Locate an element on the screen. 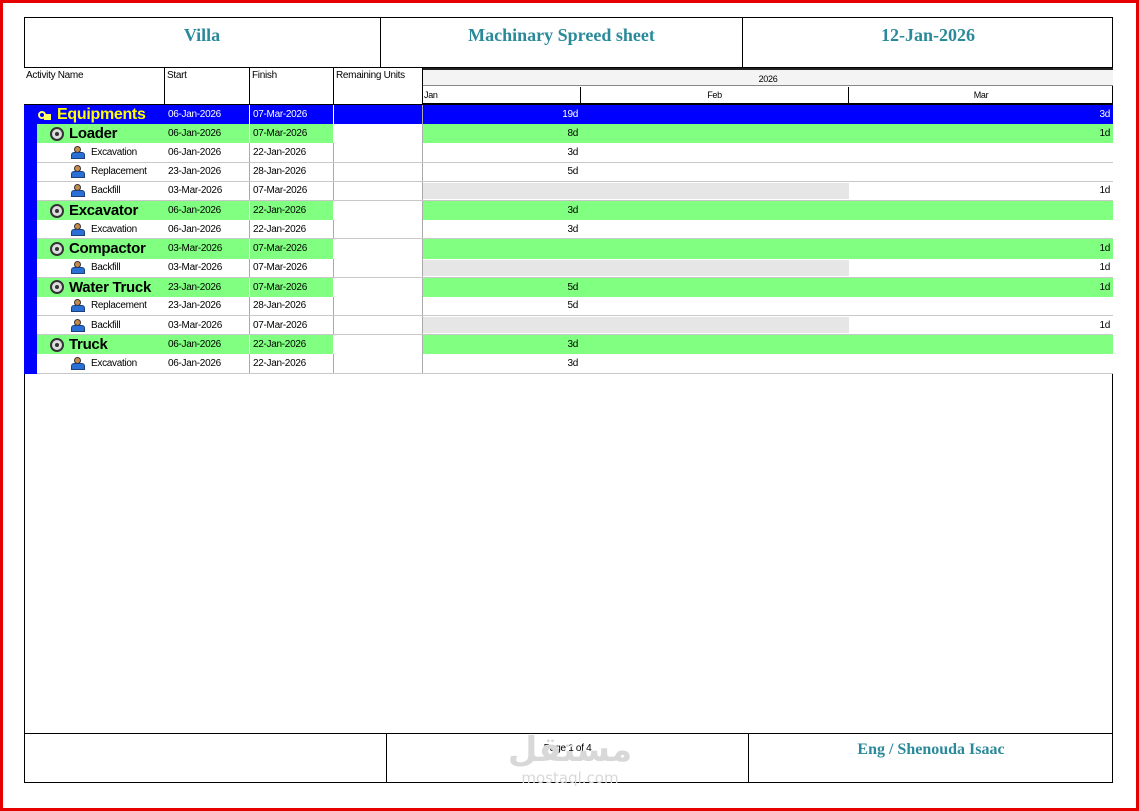 The width and height of the screenshot is (1139, 811). col-start: Start is located at coordinates (207, 86).